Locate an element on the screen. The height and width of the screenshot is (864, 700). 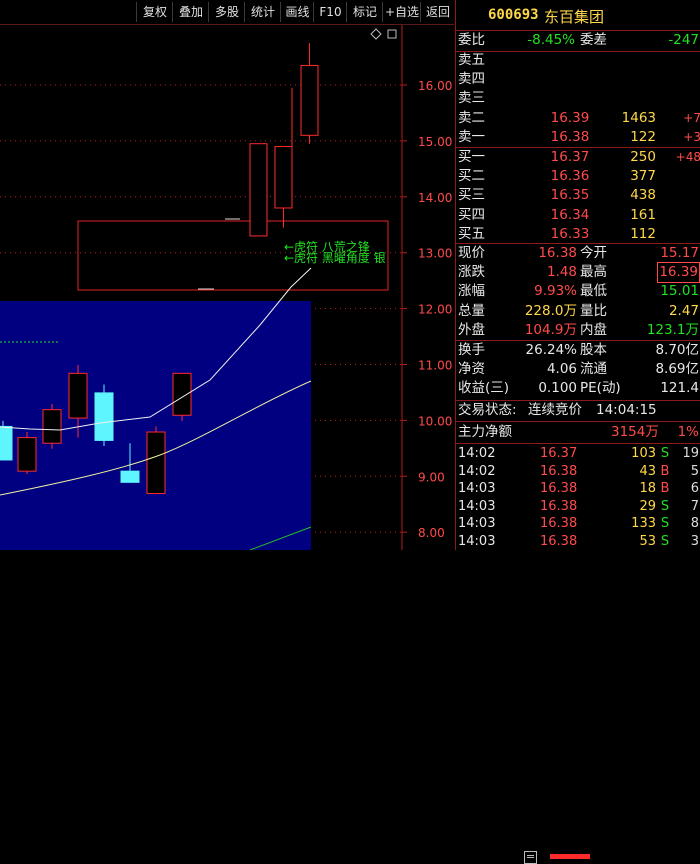
stat-value: 121.4 is located at coordinates (679, 388).